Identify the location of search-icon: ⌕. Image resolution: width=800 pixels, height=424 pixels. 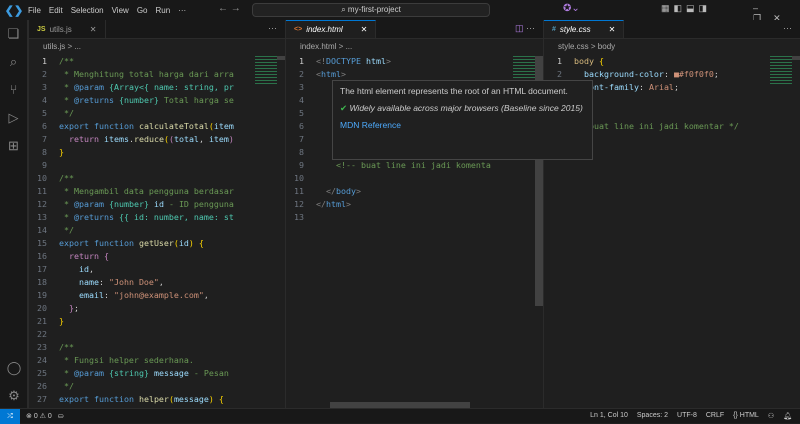
(13, 62).